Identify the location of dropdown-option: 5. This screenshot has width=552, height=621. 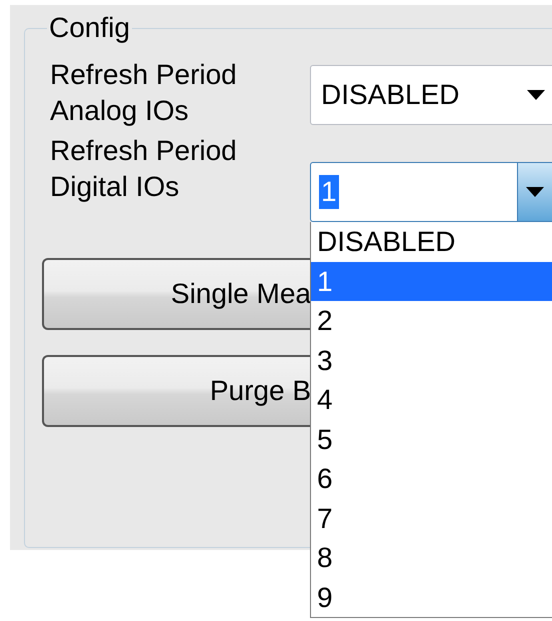
(431, 439).